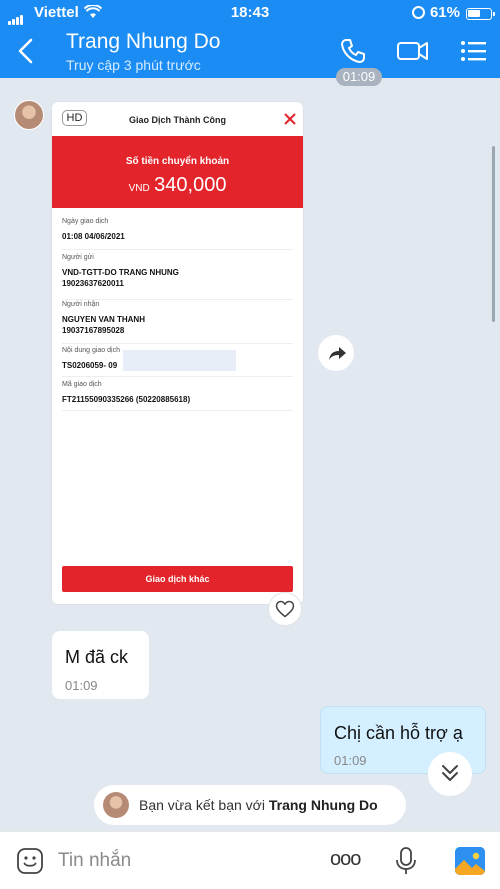 The width and height of the screenshot is (500, 889). What do you see at coordinates (413, 51) in the screenshot?
I see `video-icon` at bounding box center [413, 51].